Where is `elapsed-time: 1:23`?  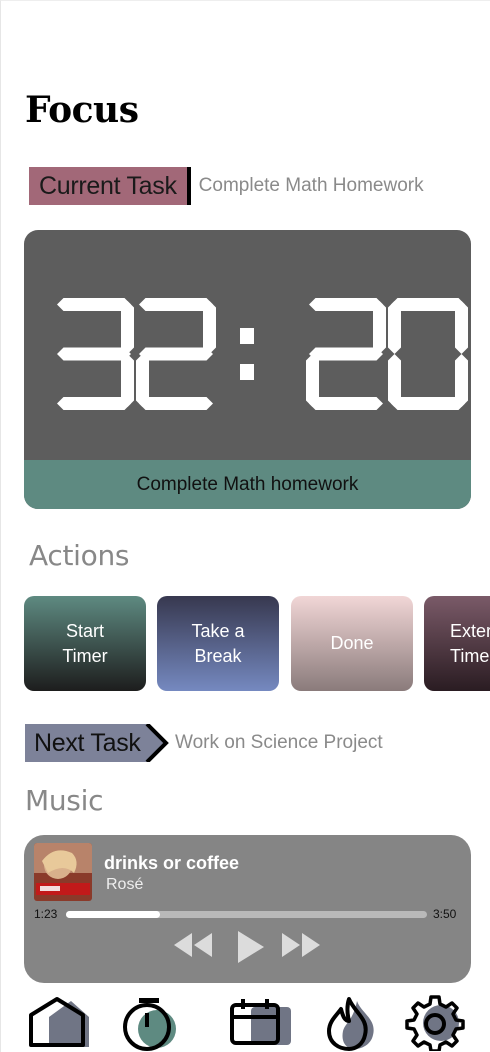 elapsed-time: 1:23 is located at coordinates (46, 914).